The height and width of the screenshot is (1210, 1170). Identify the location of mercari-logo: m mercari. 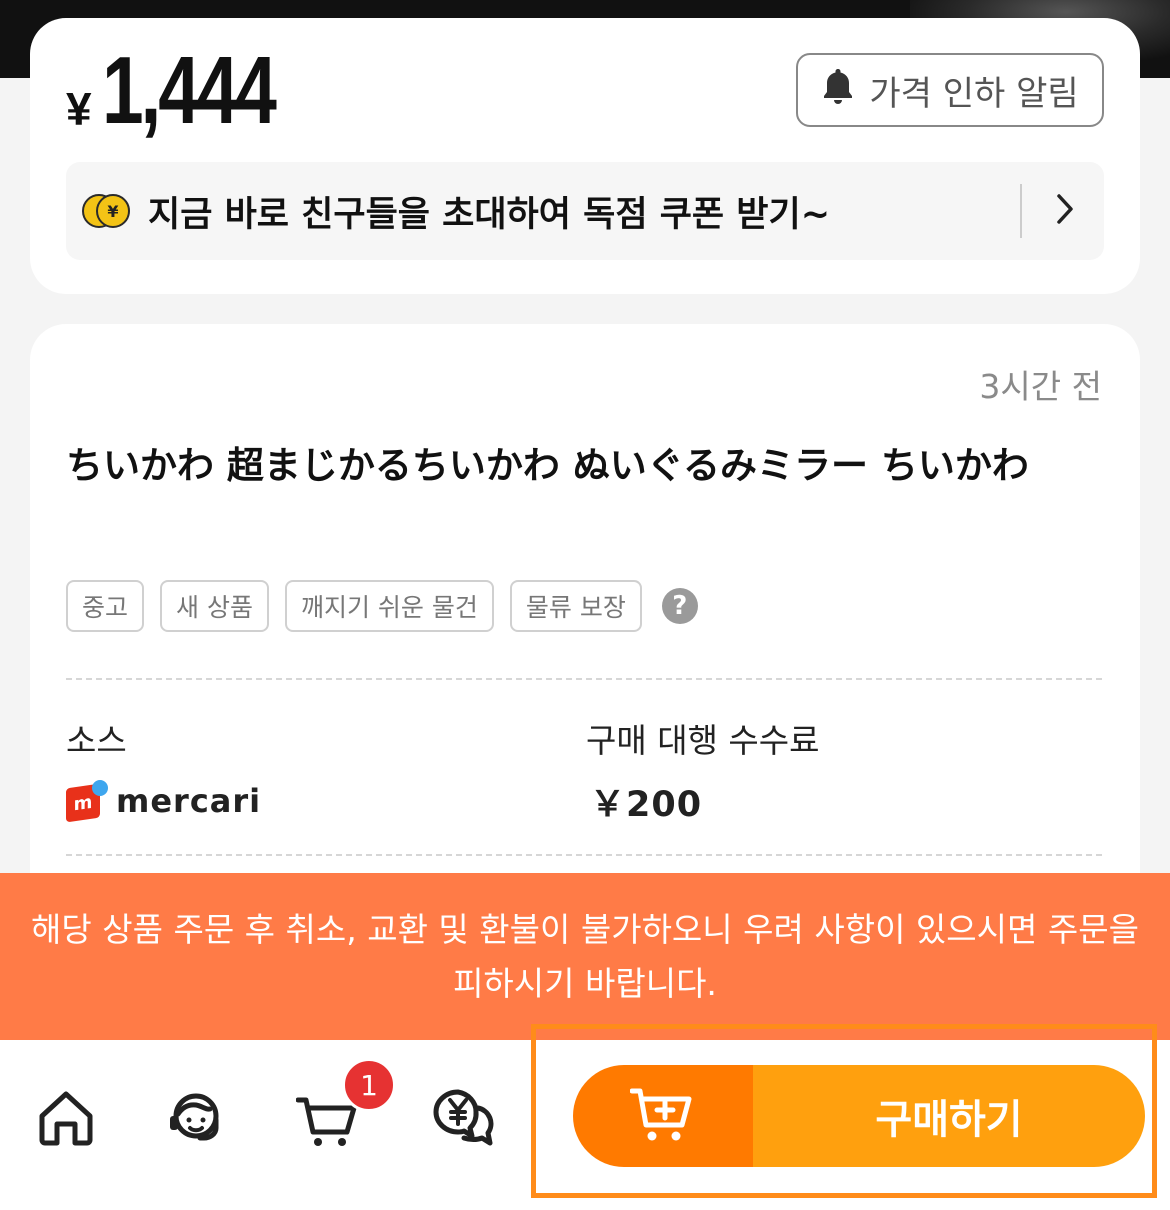
(164, 801).